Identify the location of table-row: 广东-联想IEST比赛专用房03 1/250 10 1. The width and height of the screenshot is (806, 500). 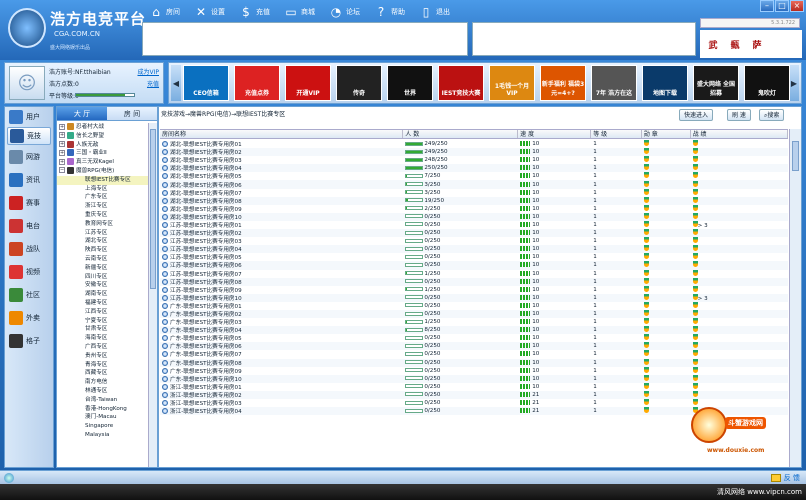
(474, 322).